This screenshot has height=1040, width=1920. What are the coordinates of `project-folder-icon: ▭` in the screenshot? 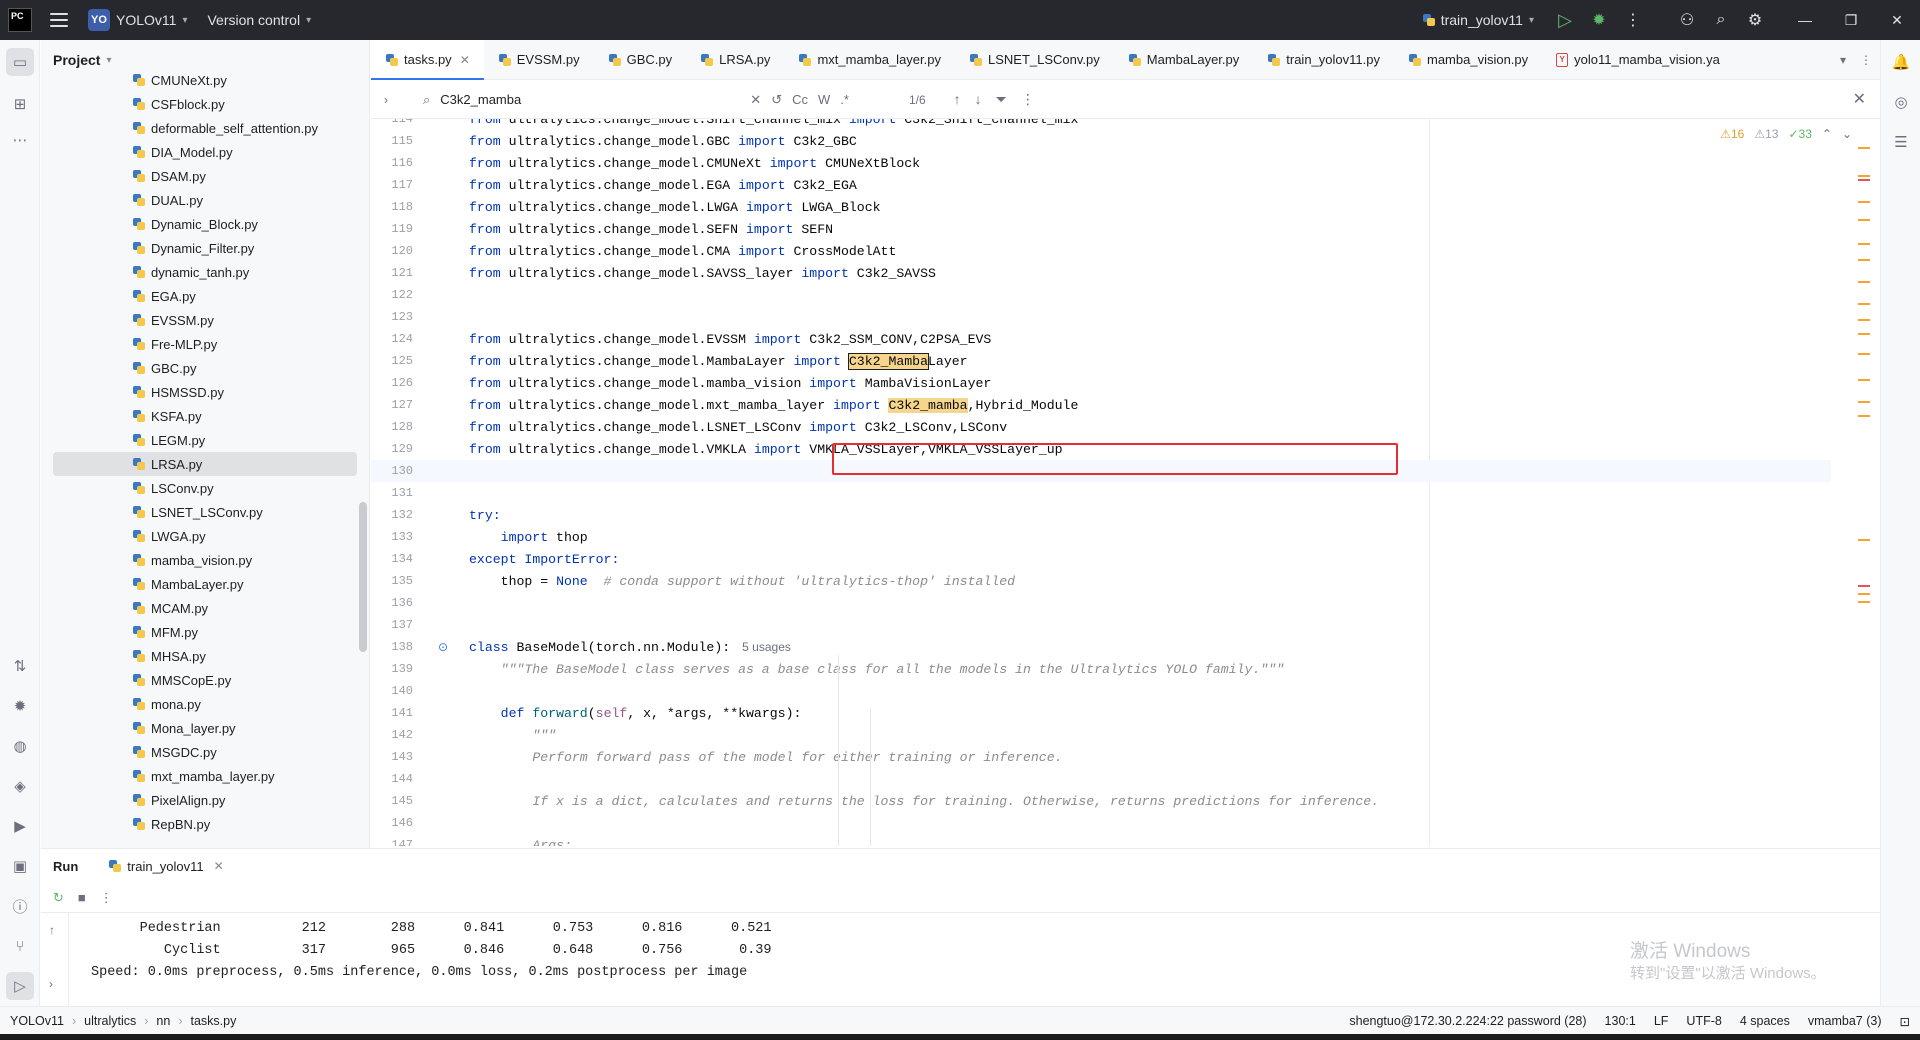 It's located at (20, 62).